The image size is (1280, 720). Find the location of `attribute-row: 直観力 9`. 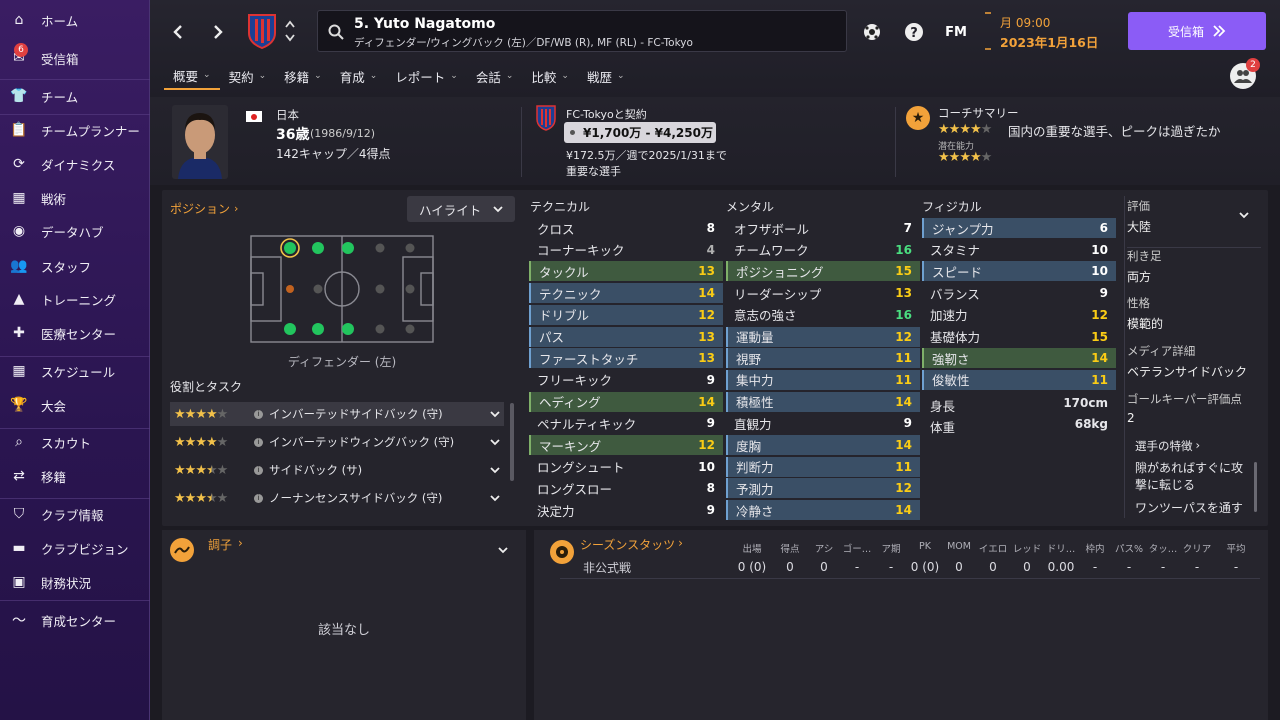

attribute-row: 直観力 9 is located at coordinates (823, 423).